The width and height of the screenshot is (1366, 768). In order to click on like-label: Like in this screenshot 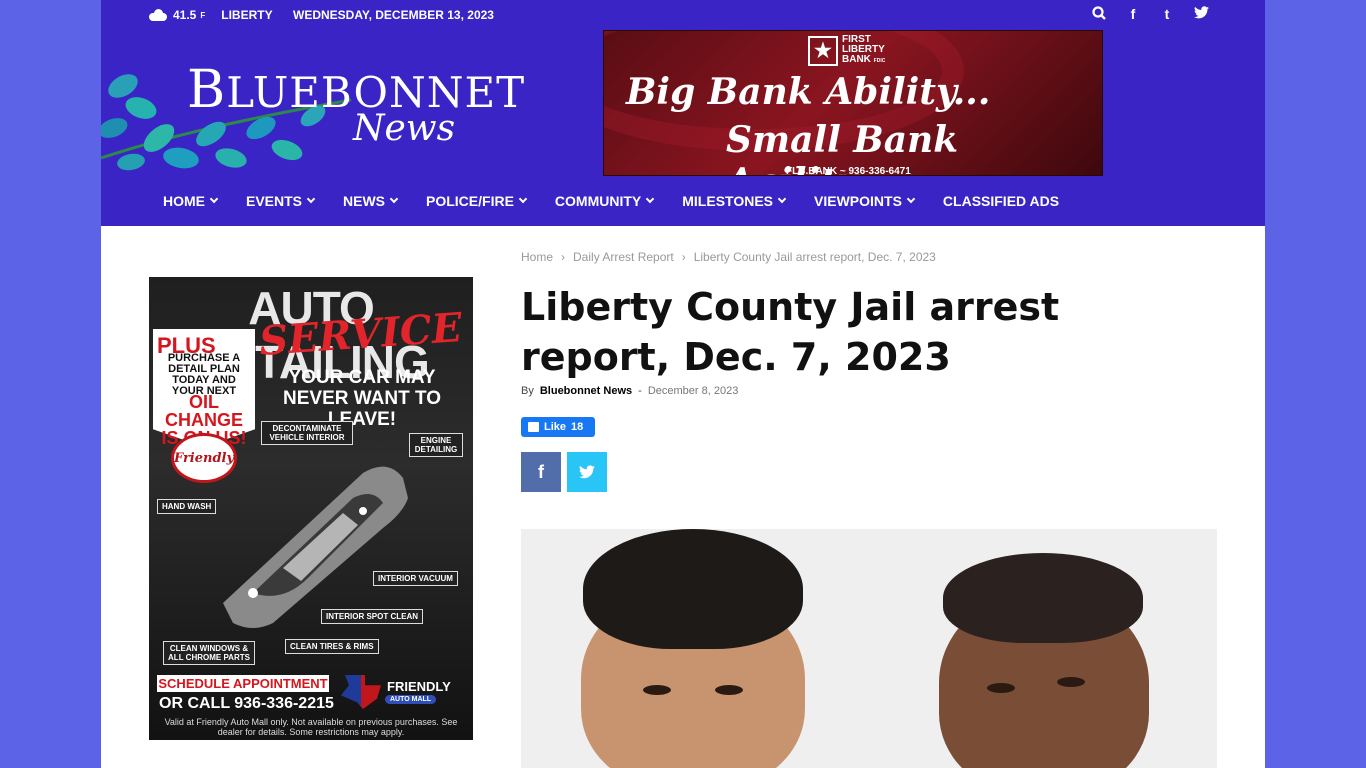, I will do `click(555, 427)`.